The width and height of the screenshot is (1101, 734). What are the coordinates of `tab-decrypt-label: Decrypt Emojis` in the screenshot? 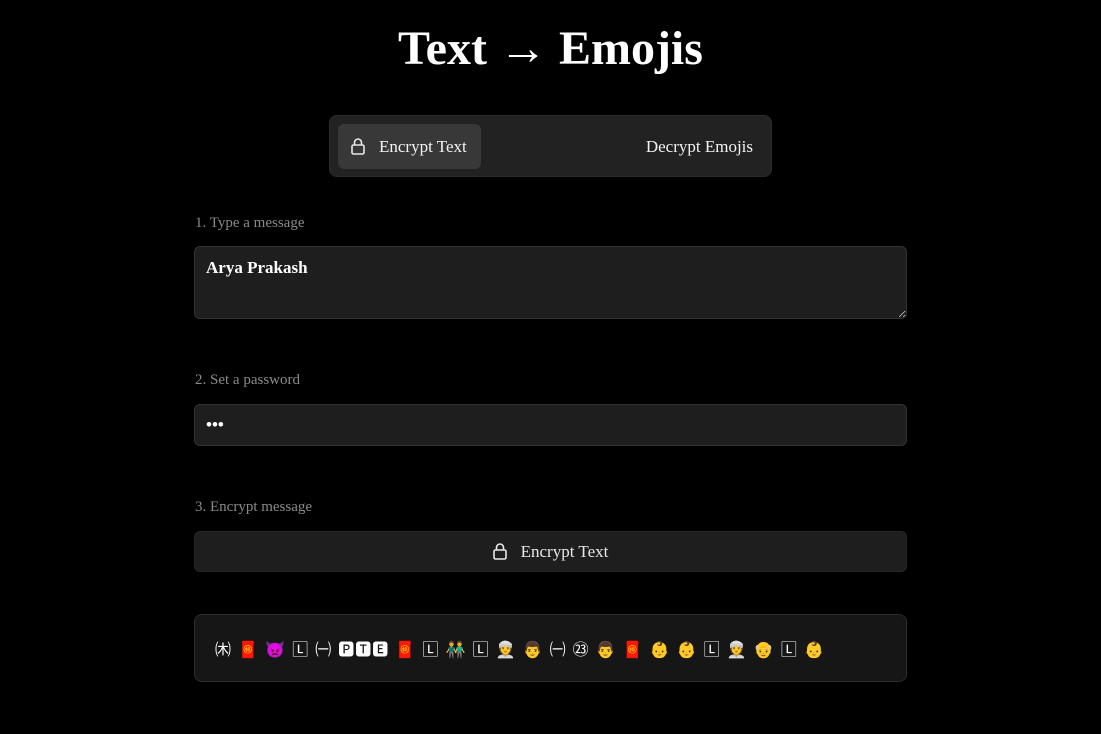 It's located at (699, 146).